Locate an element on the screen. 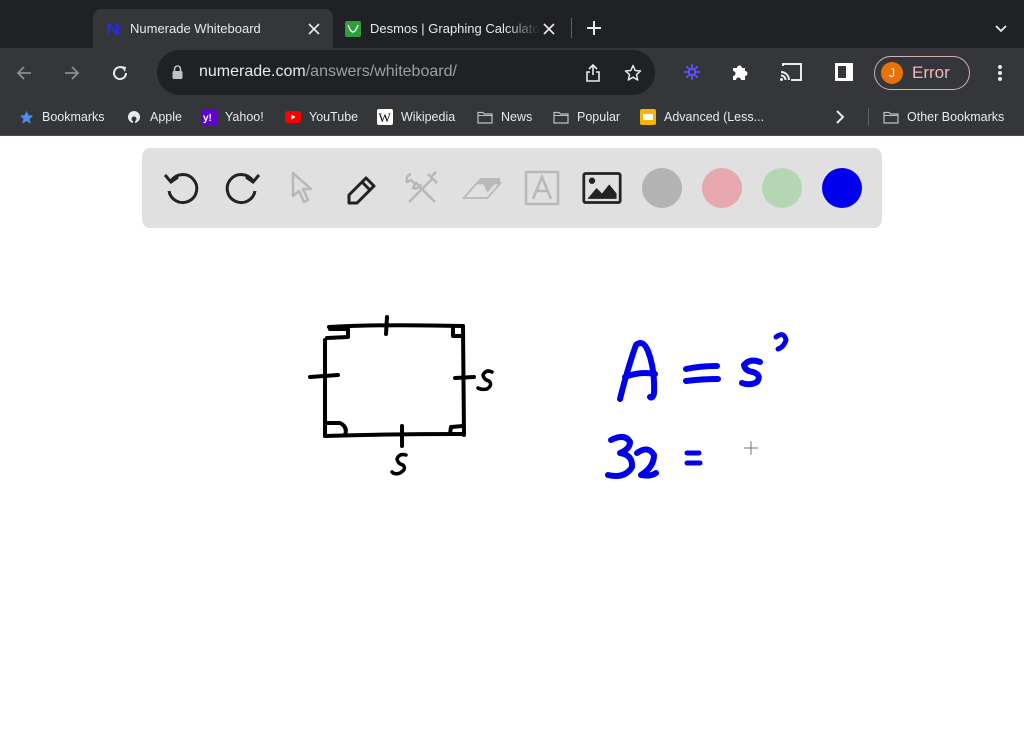 The image size is (1024, 742). tab-search-button is located at coordinates (1001, 29).